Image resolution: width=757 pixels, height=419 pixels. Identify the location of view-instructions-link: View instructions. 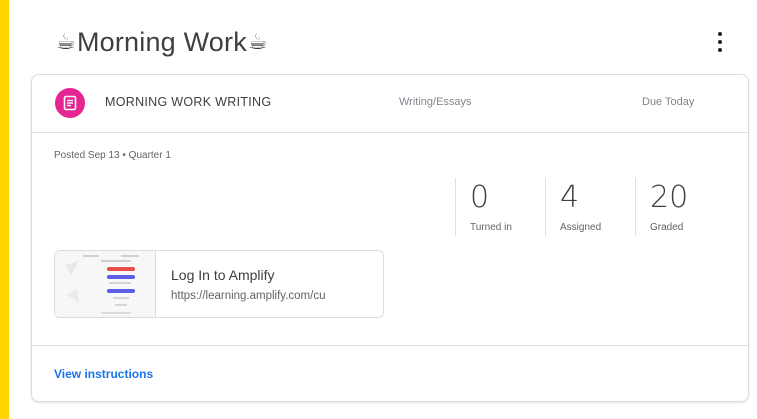
(103, 374).